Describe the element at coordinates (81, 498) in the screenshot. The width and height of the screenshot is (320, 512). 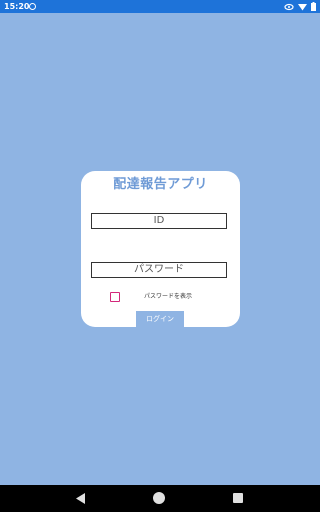
I see `back-icon` at that location.